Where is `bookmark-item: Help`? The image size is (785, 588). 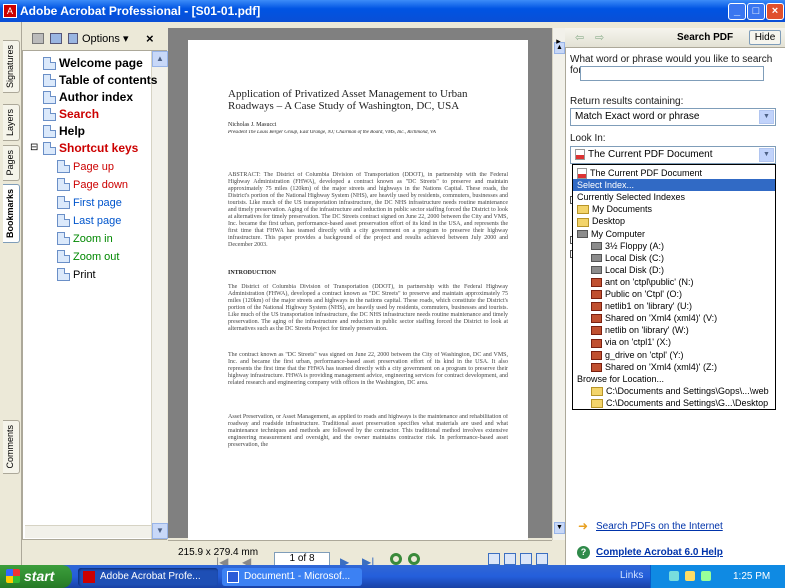
bookmark-item: Help is located at coordinates (64, 131).